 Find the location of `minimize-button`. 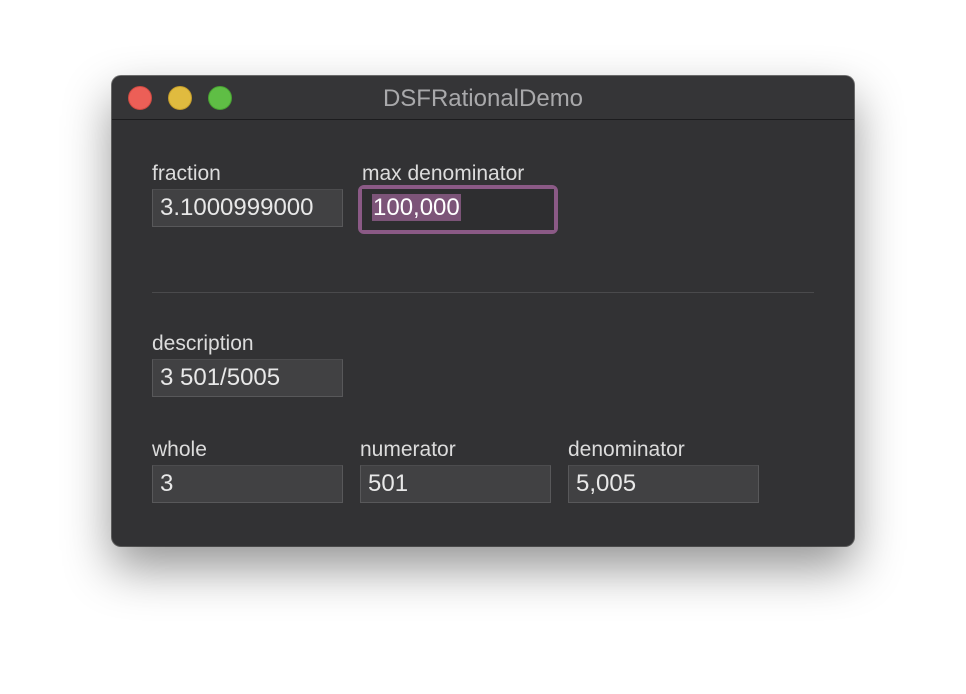

minimize-button is located at coordinates (180, 98).